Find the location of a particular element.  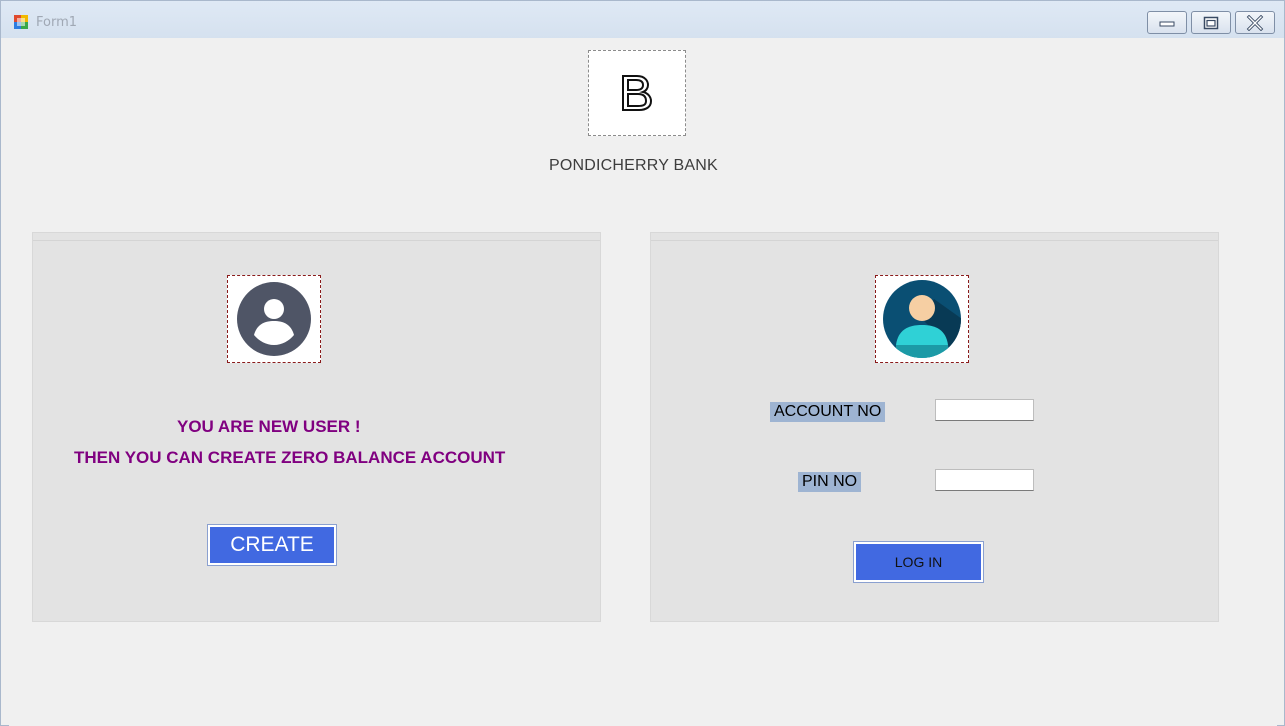

close-button is located at coordinates (1255, 22).